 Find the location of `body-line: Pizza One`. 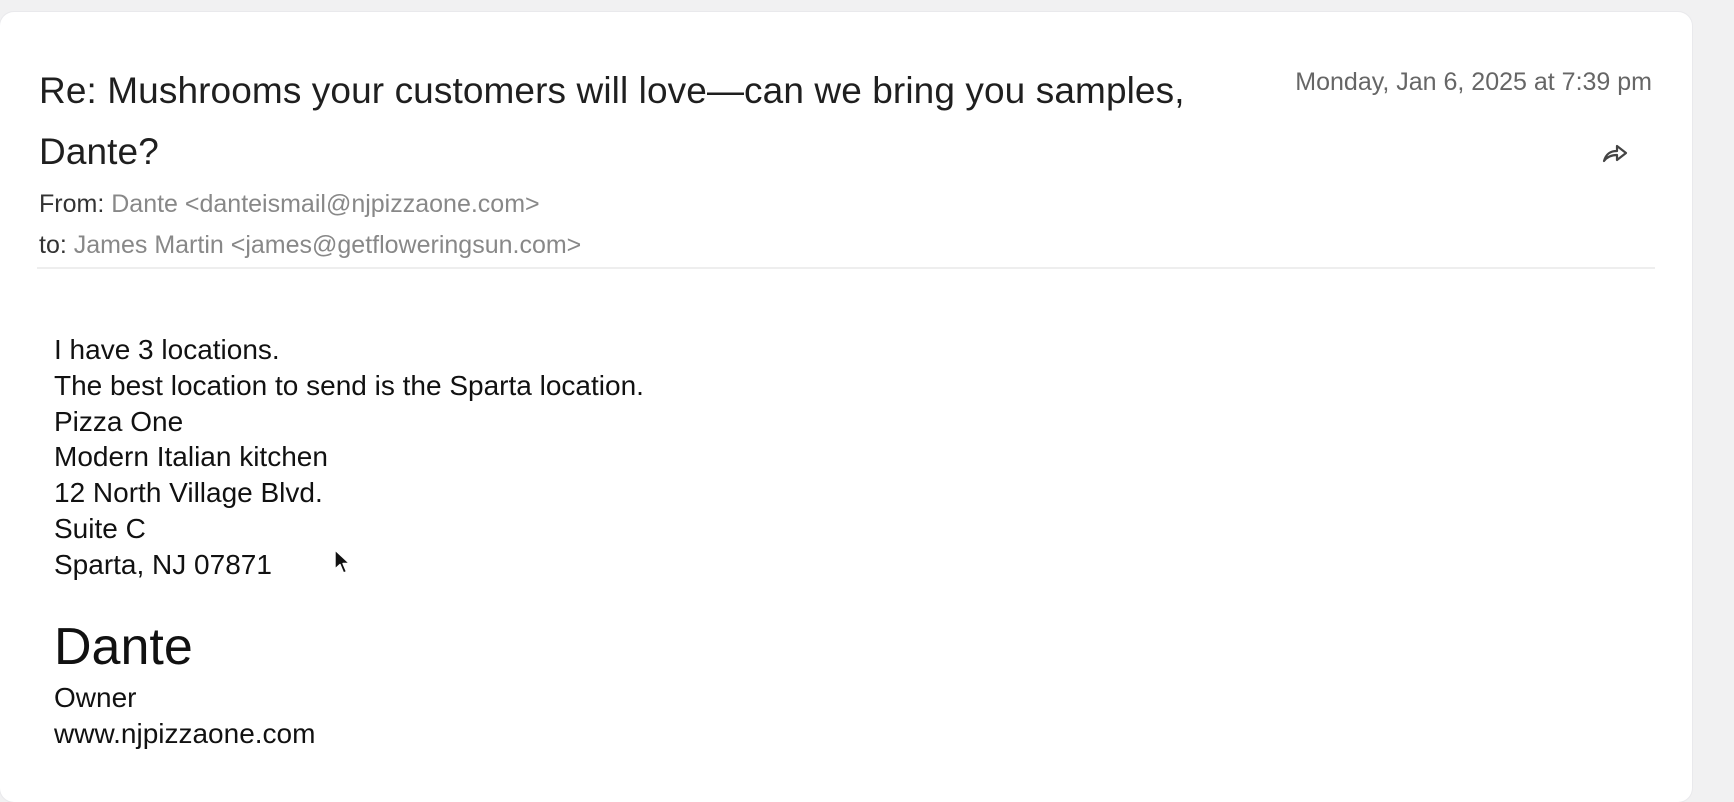

body-line: Pizza One is located at coordinates (119, 421).